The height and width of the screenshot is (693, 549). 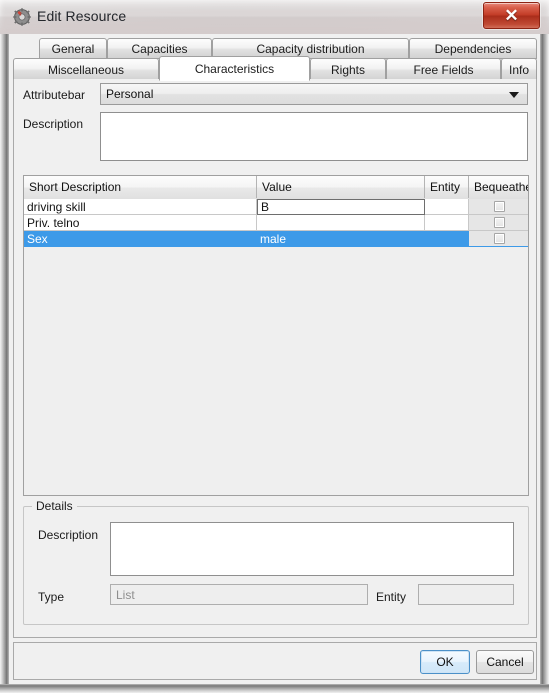 I want to click on tab-dependencies: Dependencies, so click(x=473, y=48).